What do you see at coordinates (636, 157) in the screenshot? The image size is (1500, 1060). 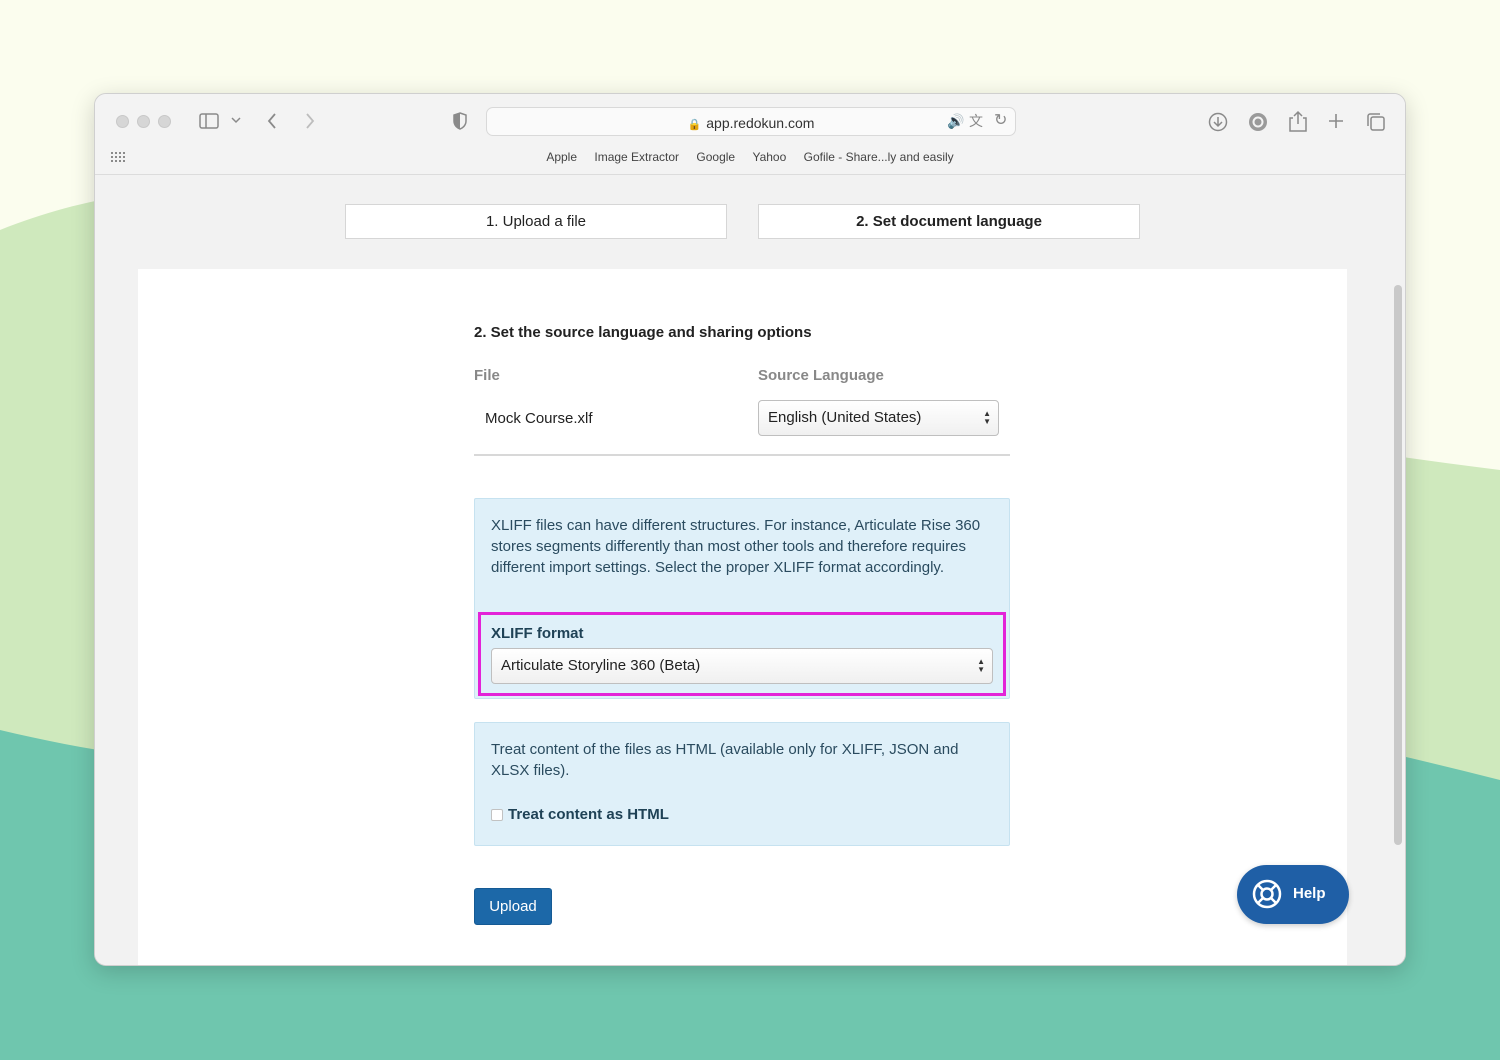 I see `bookmark-image-extractor: Image Extractor` at bounding box center [636, 157].